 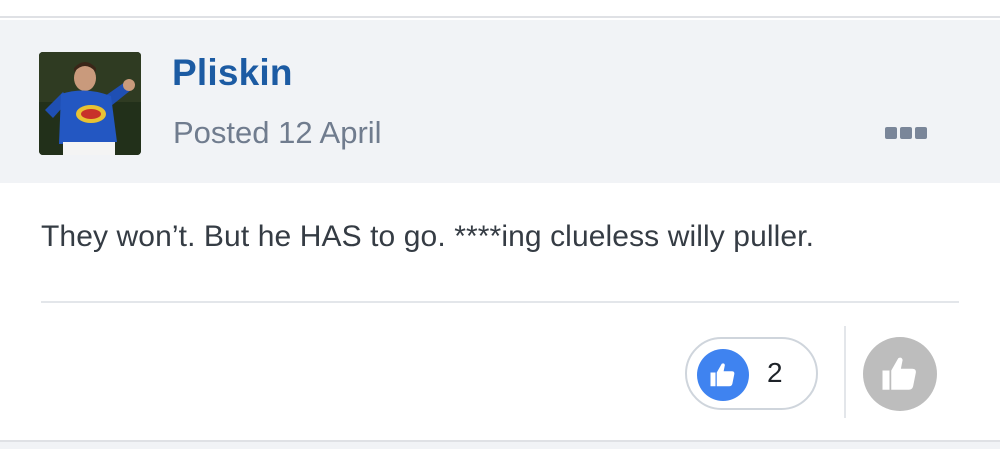 I want to click on posted-label: Posted, so click(x=221, y=132).